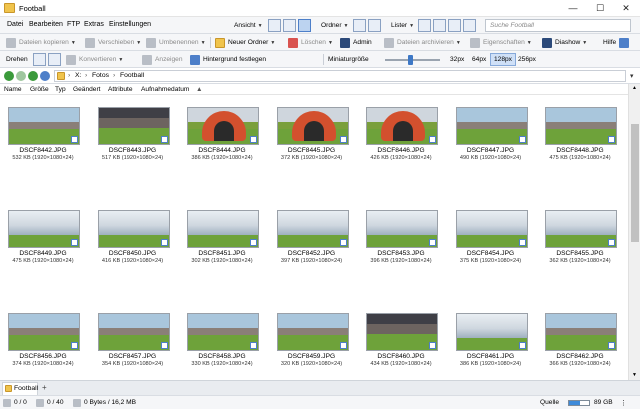  I want to click on scrollbar-thumb, so click(635, 183).